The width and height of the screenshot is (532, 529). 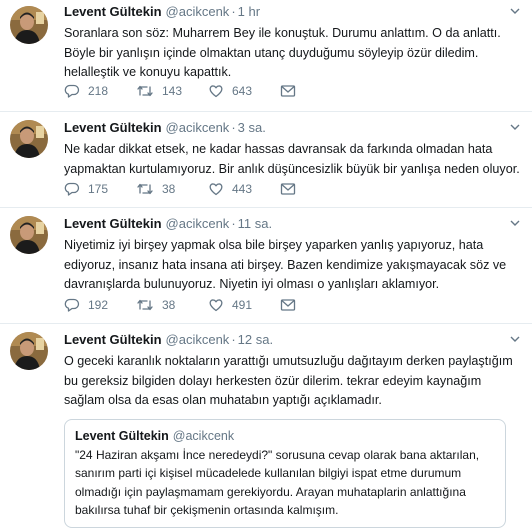 I want to click on tweet-time: 11 sa., so click(x=255, y=223).